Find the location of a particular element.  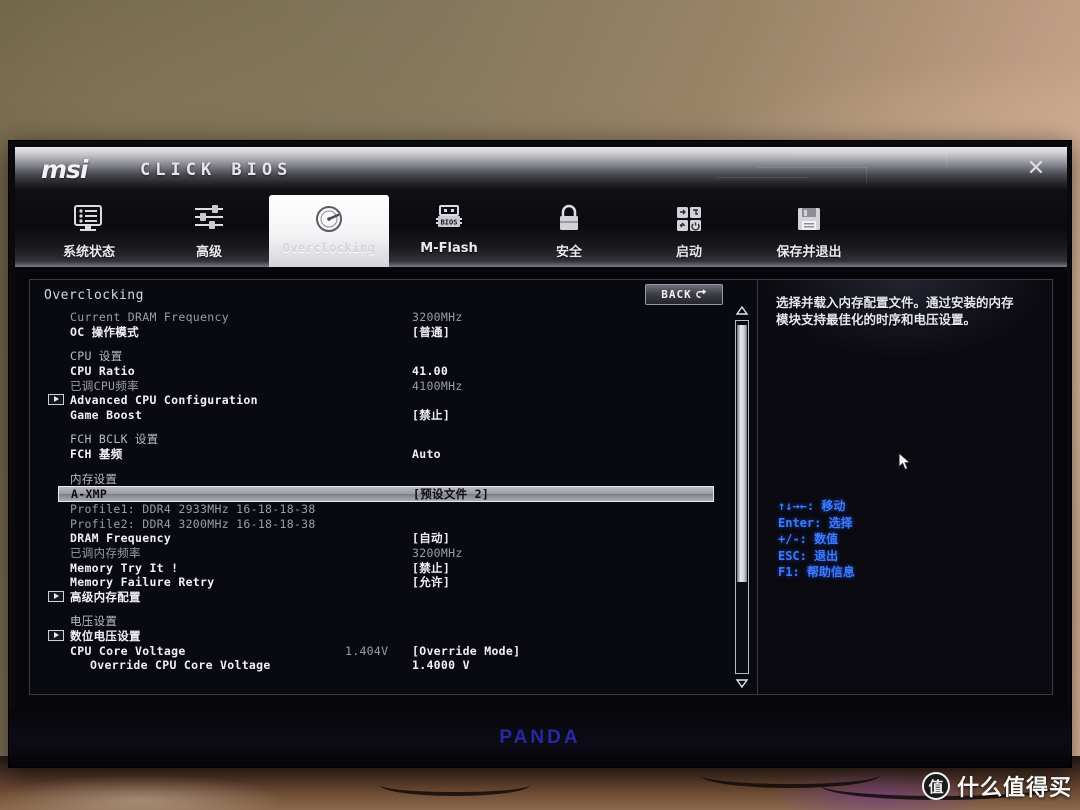

monitor-brand-logo: PANDA is located at coordinates (540, 737).